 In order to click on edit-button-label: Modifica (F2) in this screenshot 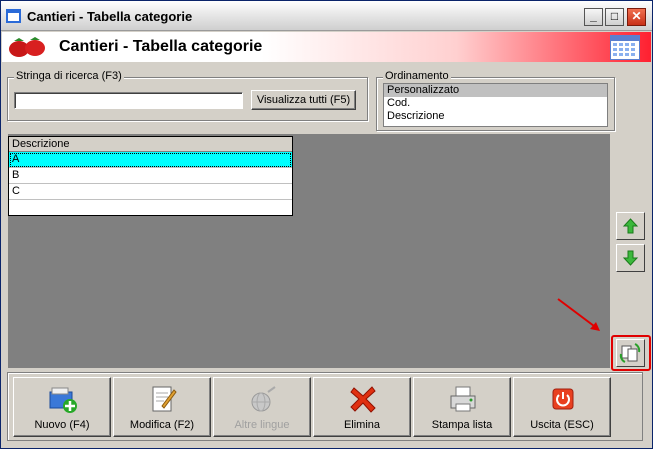, I will do `click(162, 425)`.